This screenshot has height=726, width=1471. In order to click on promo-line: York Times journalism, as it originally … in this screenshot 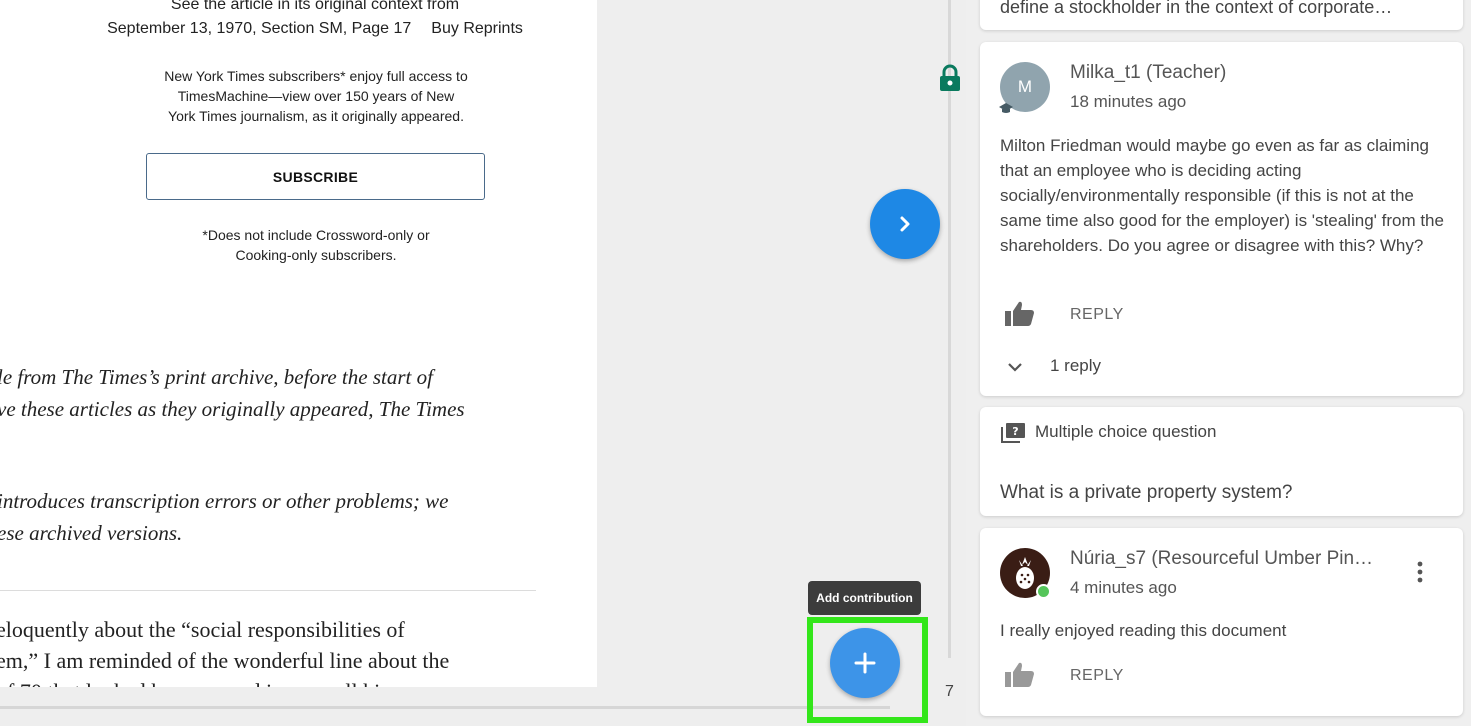, I will do `click(316, 116)`.